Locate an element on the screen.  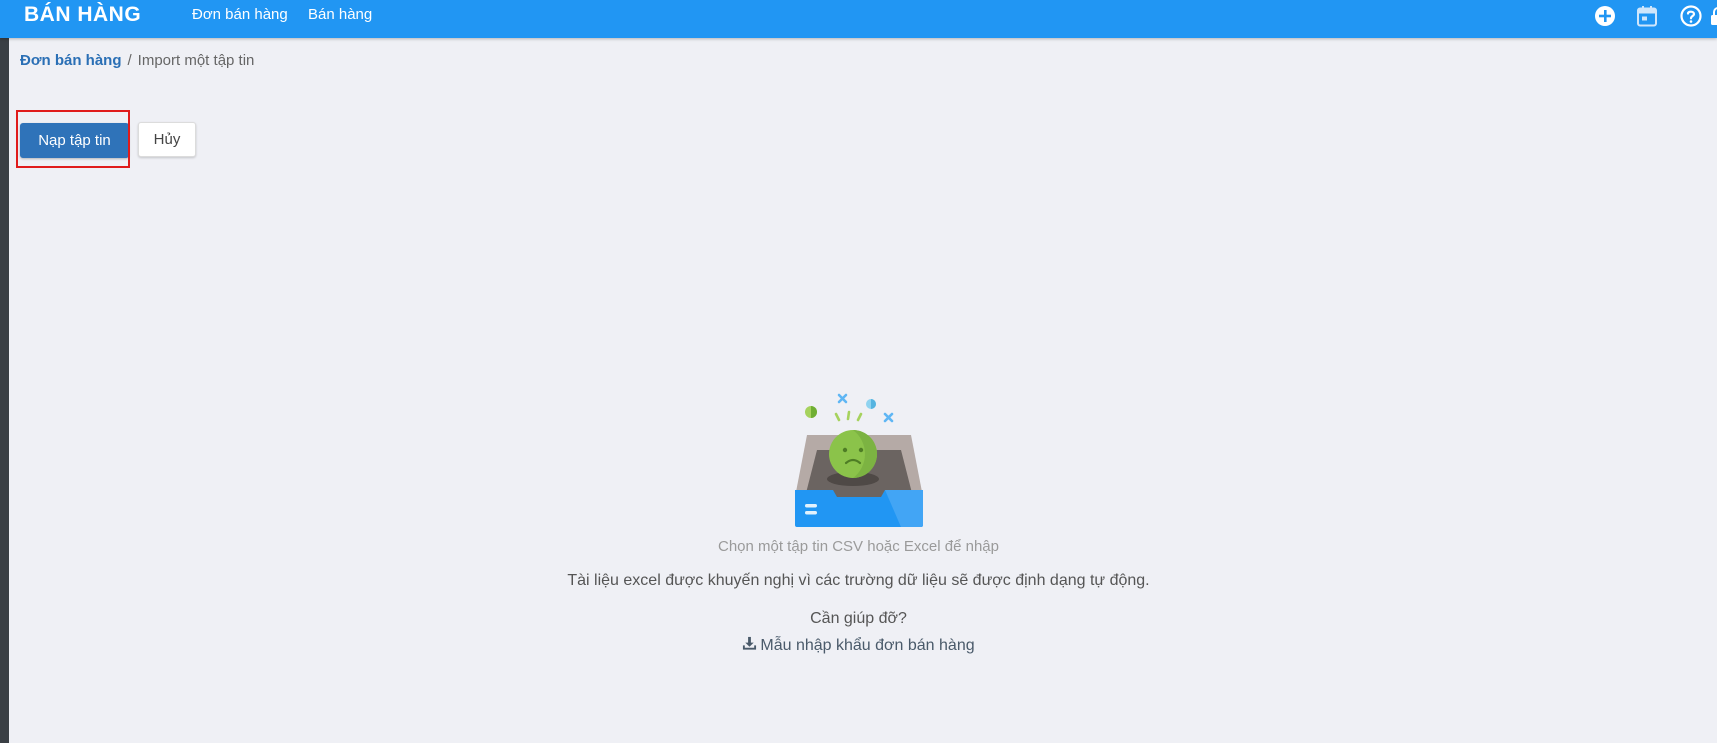
app-brand: BÁN HÀNG is located at coordinates (82, 15).